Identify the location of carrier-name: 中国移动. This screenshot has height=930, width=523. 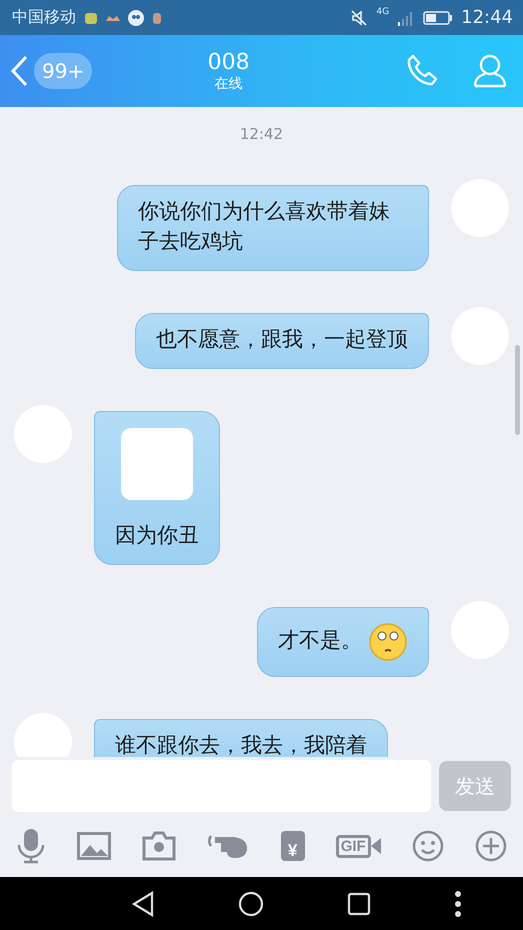
(44, 17).